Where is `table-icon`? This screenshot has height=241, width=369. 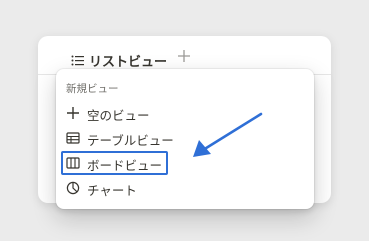 table-icon is located at coordinates (73, 138).